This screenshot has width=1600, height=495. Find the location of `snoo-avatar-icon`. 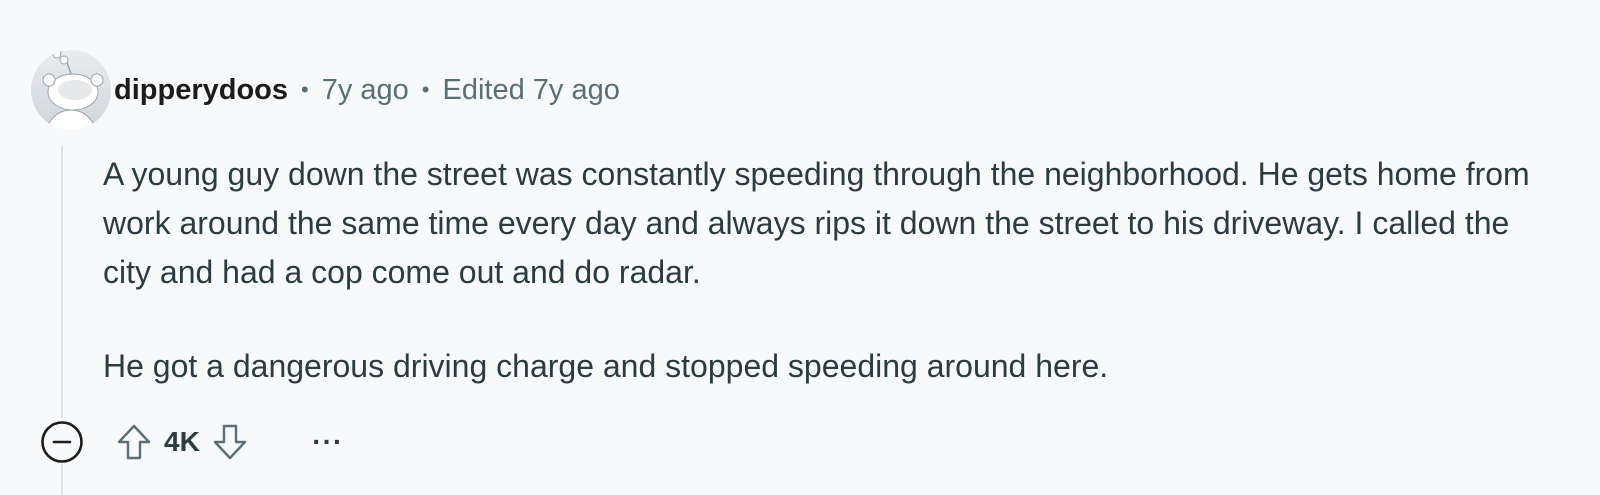

snoo-avatar-icon is located at coordinates (71, 90).